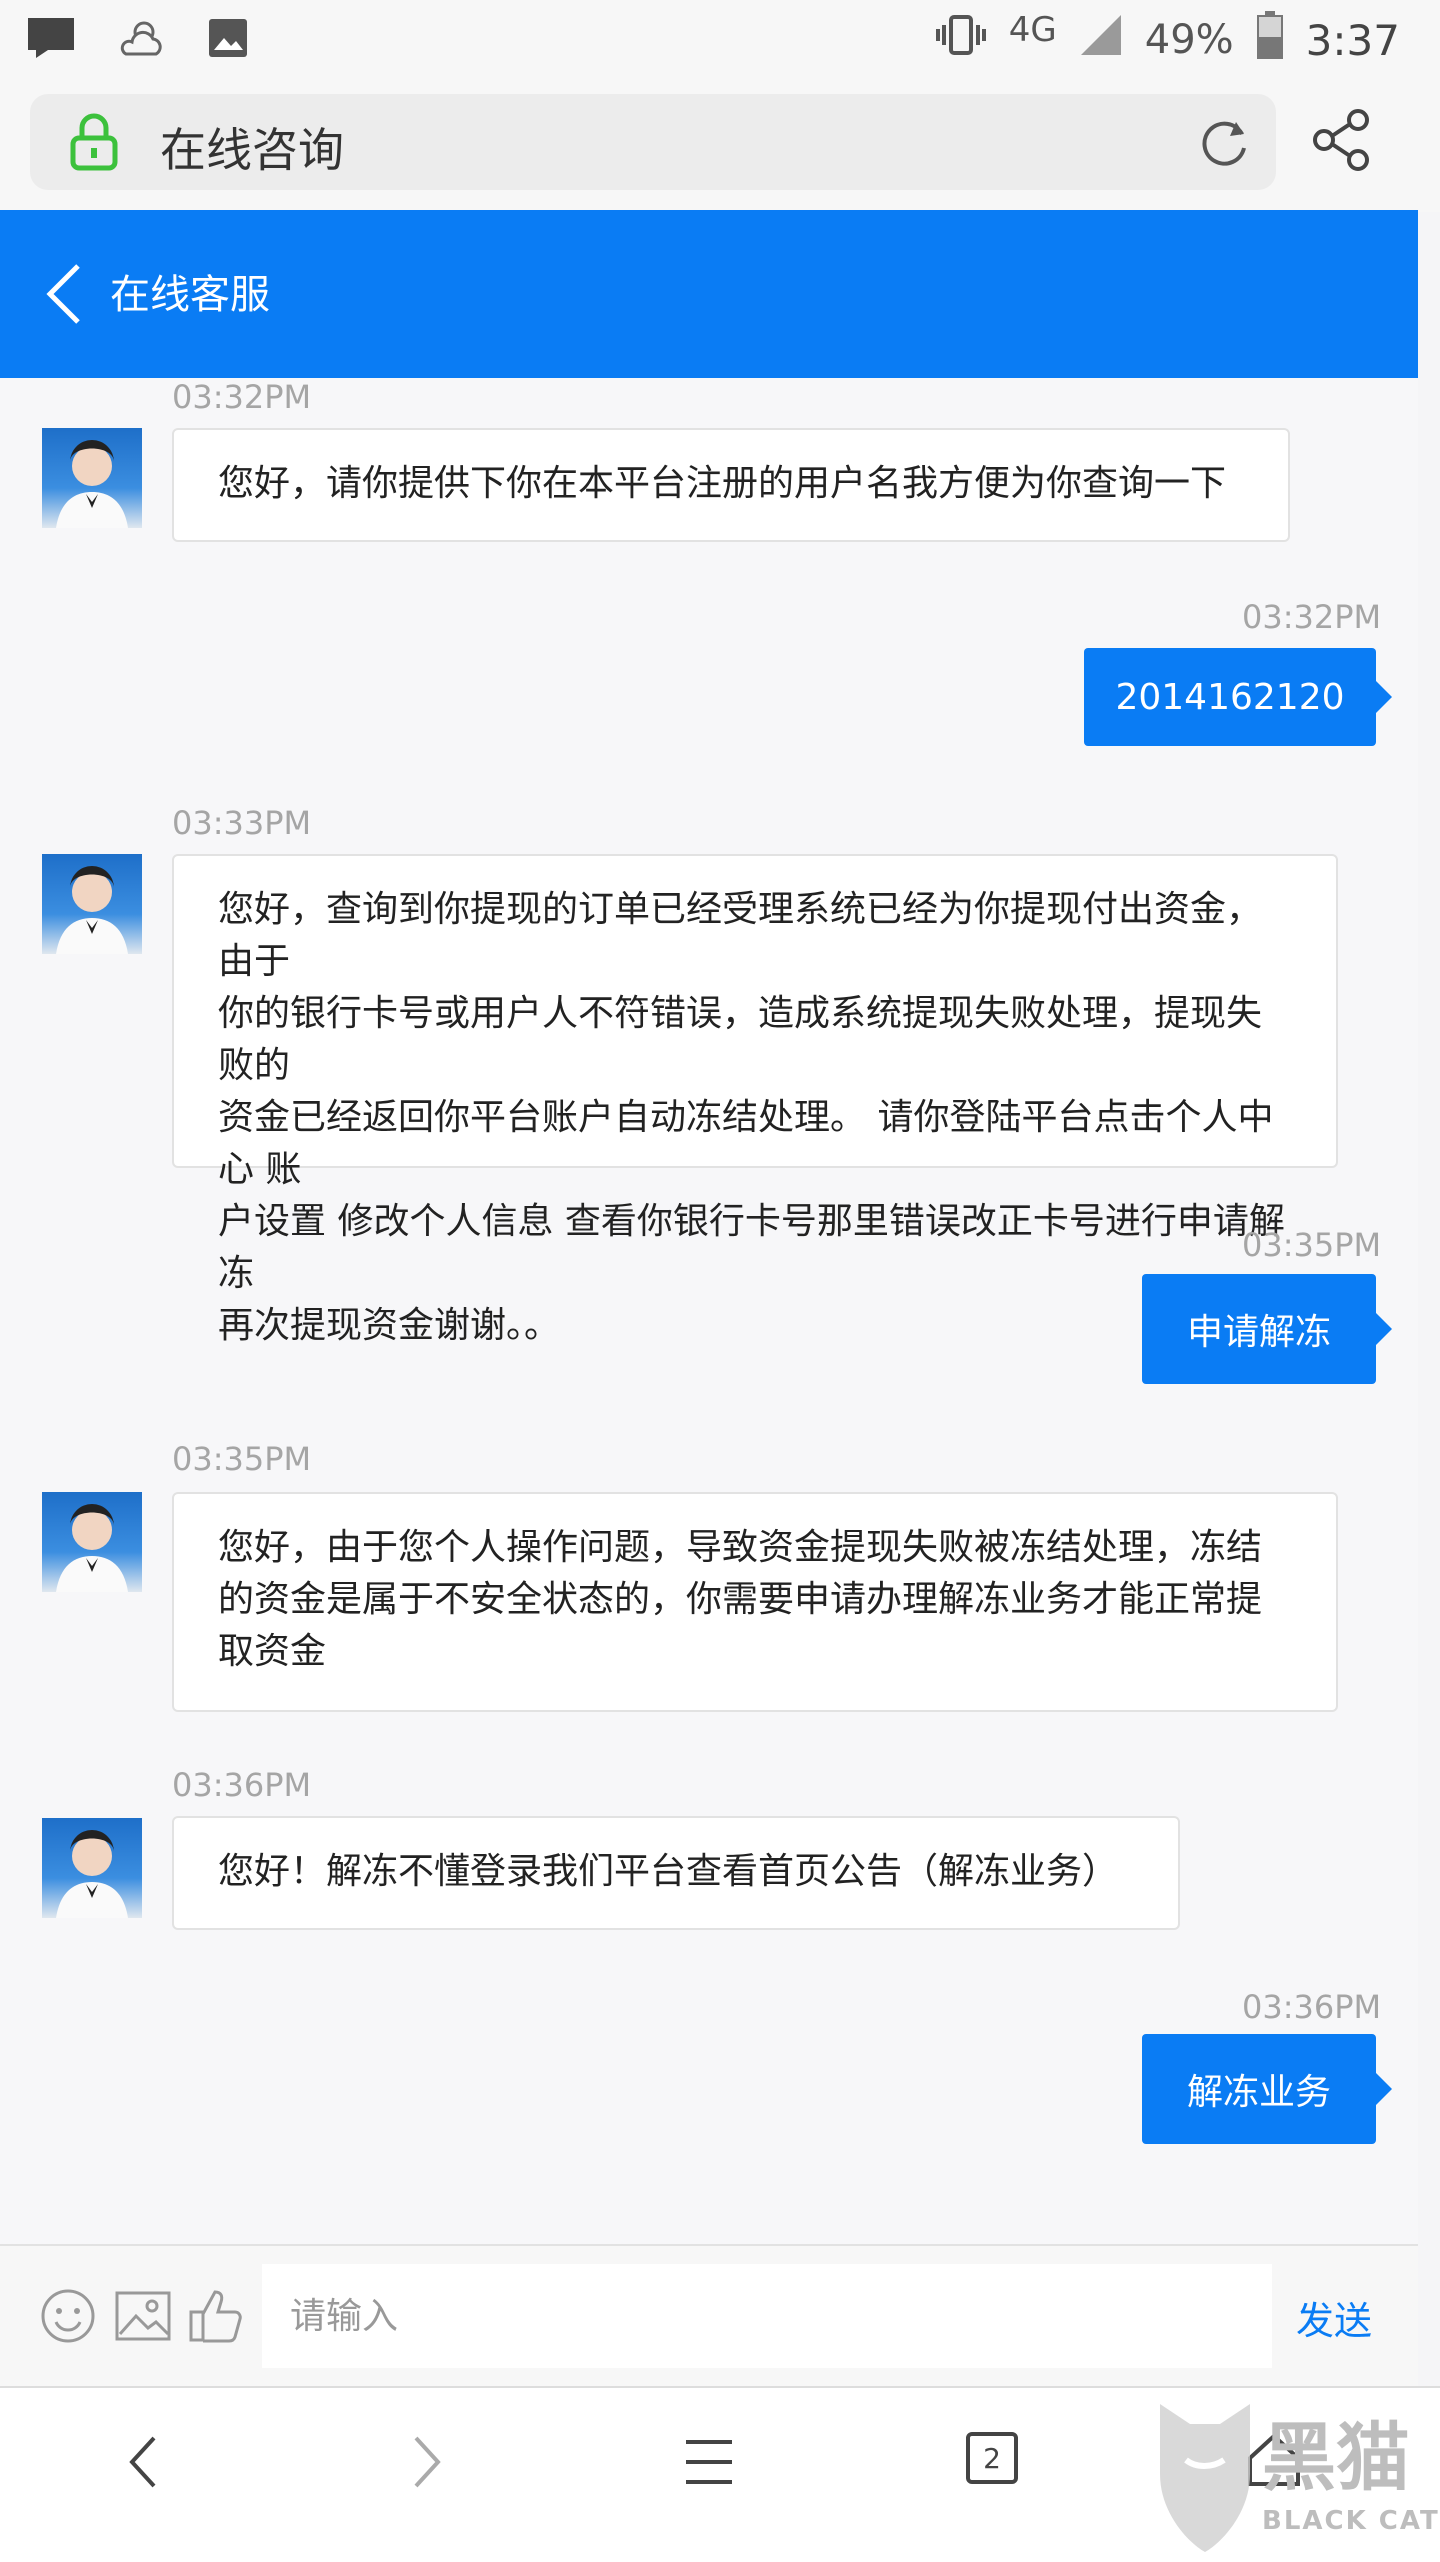  Describe the element at coordinates (653, 142) in the screenshot. I see `address-box: 在线咨询` at that location.